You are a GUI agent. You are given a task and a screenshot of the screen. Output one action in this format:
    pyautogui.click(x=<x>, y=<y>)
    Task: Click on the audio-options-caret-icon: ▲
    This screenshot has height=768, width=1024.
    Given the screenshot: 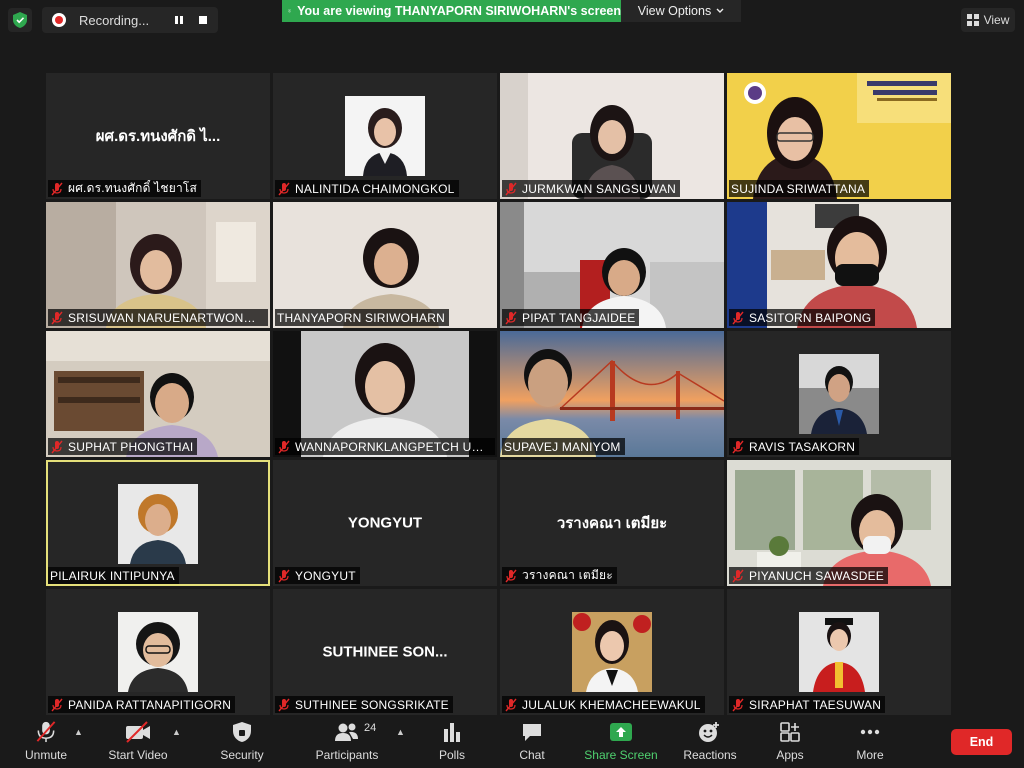 What is the action you would take?
    pyautogui.click(x=78, y=732)
    